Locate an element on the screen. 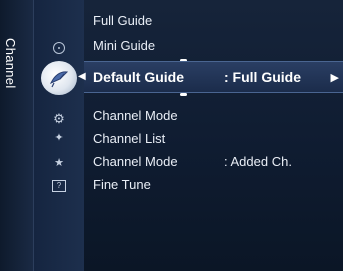 The image size is (343, 271). menu-item-channel-mode: Channel Mode is located at coordinates (213, 115).